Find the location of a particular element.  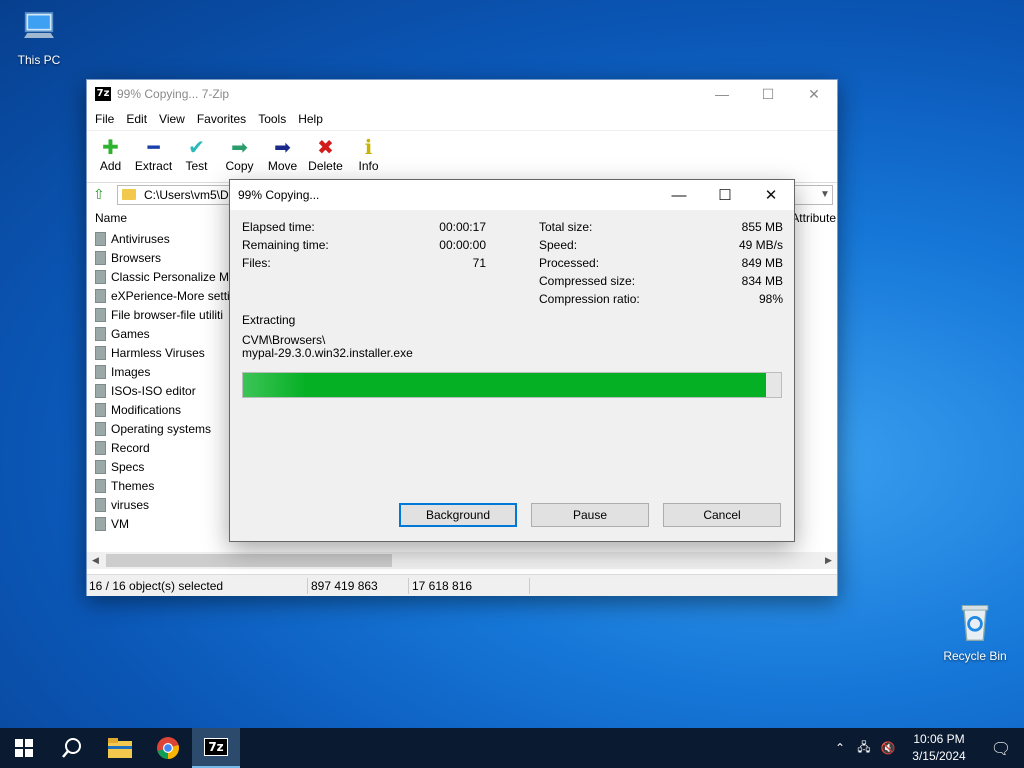

copy-icon: ➡ is located at coordinates (239, 147).